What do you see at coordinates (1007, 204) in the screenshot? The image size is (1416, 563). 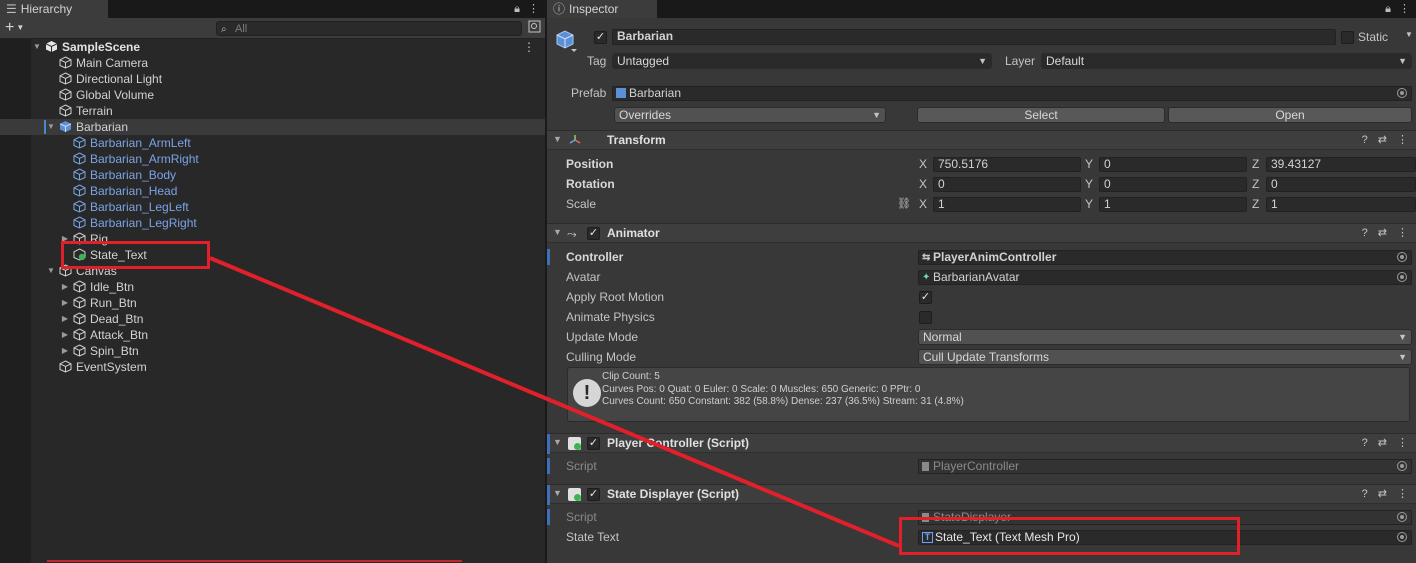 I see `transform-x-field: 1` at bounding box center [1007, 204].